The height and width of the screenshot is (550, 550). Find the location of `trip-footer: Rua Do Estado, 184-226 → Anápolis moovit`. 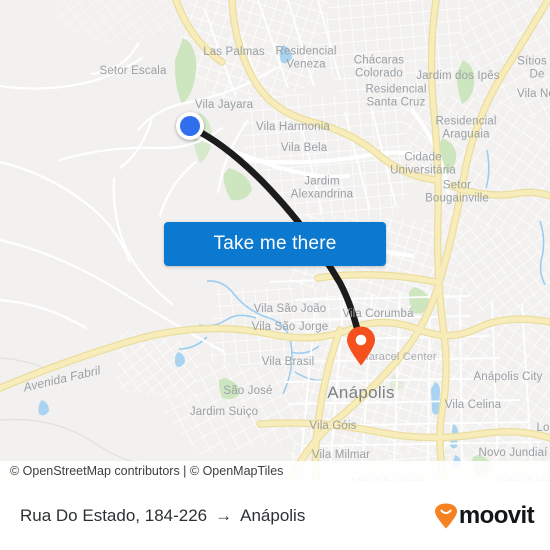

trip-footer: Rua Do Estado, 184-226 → Anápolis moovit is located at coordinates (275, 515).